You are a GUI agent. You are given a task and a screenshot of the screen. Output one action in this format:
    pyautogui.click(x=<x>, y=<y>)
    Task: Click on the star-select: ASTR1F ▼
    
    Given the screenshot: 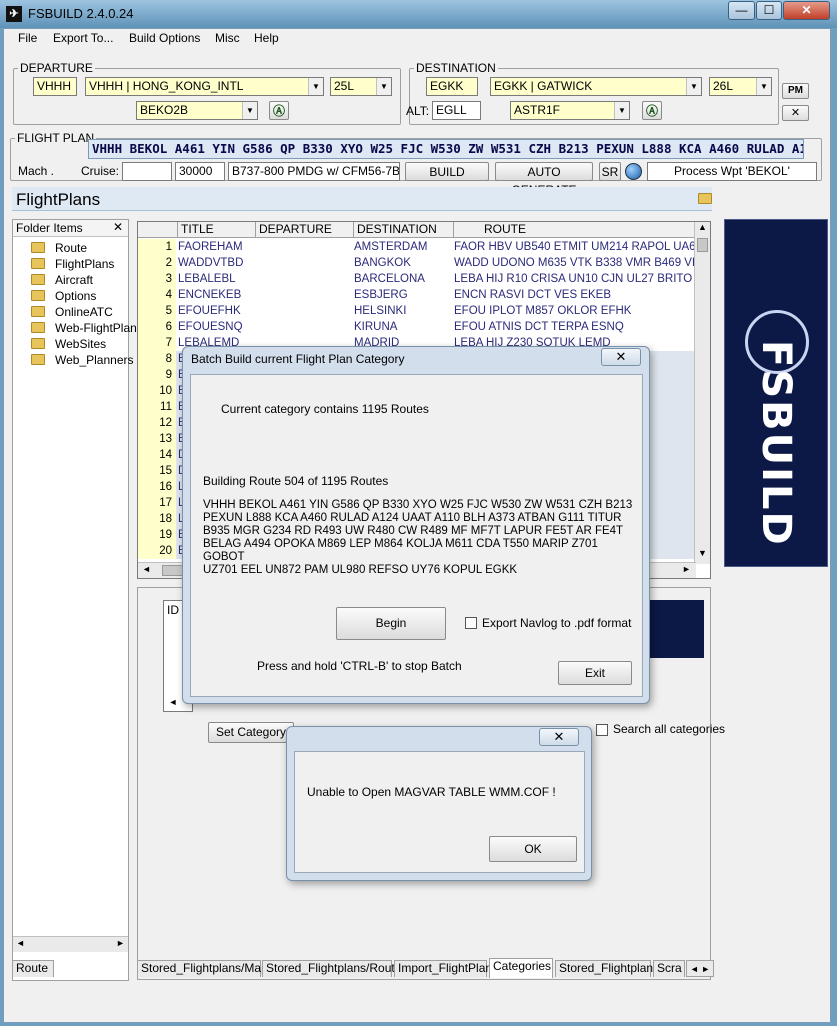 What is the action you would take?
    pyautogui.click(x=570, y=110)
    